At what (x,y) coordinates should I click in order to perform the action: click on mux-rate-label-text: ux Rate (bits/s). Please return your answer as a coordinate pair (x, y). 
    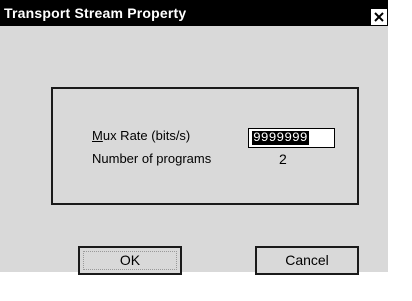
    Looking at the image, I should click on (146, 135).